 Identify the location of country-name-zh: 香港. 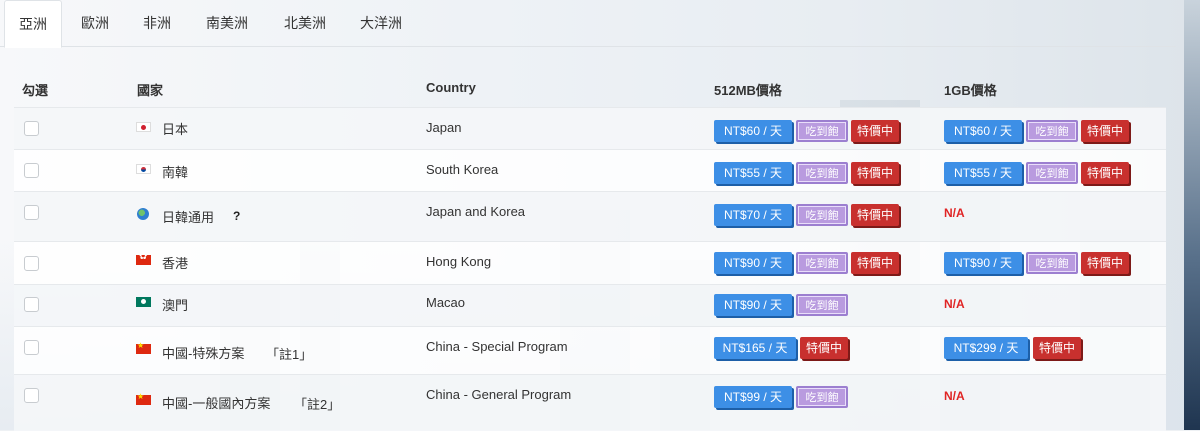
(175, 263).